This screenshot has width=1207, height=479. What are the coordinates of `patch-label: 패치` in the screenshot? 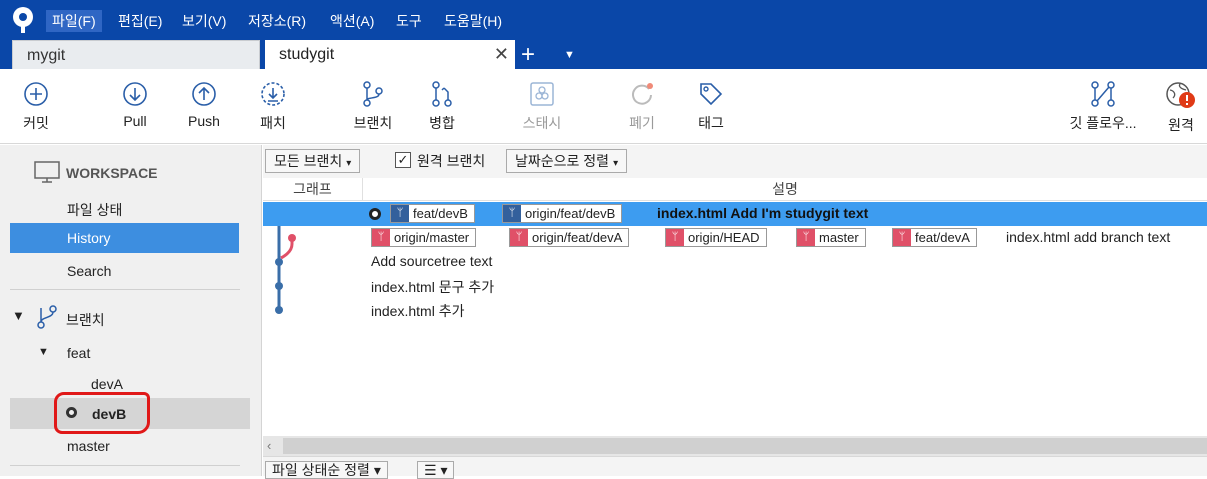 It's located at (273, 123).